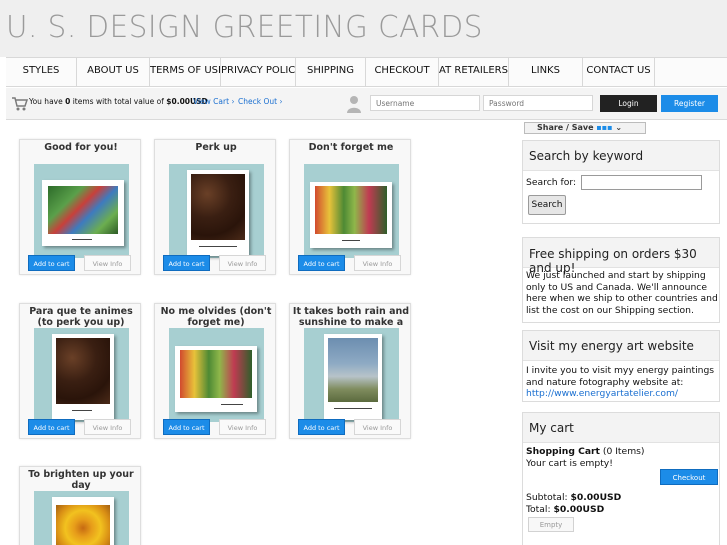 Image resolution: width=727 pixels, height=545 pixels. What do you see at coordinates (244, 27) in the screenshot?
I see `site-title: U. S. DESIGN GREETING CARDS` at bounding box center [244, 27].